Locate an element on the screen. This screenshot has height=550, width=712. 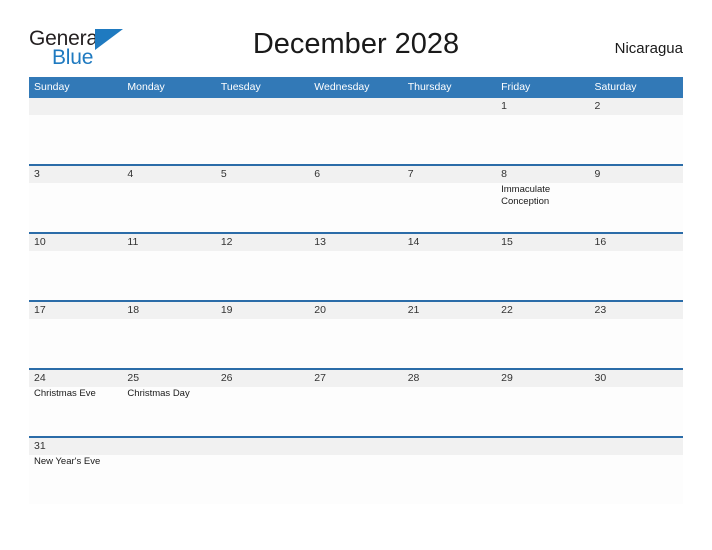
day-number: 6 is located at coordinates (355, 174).